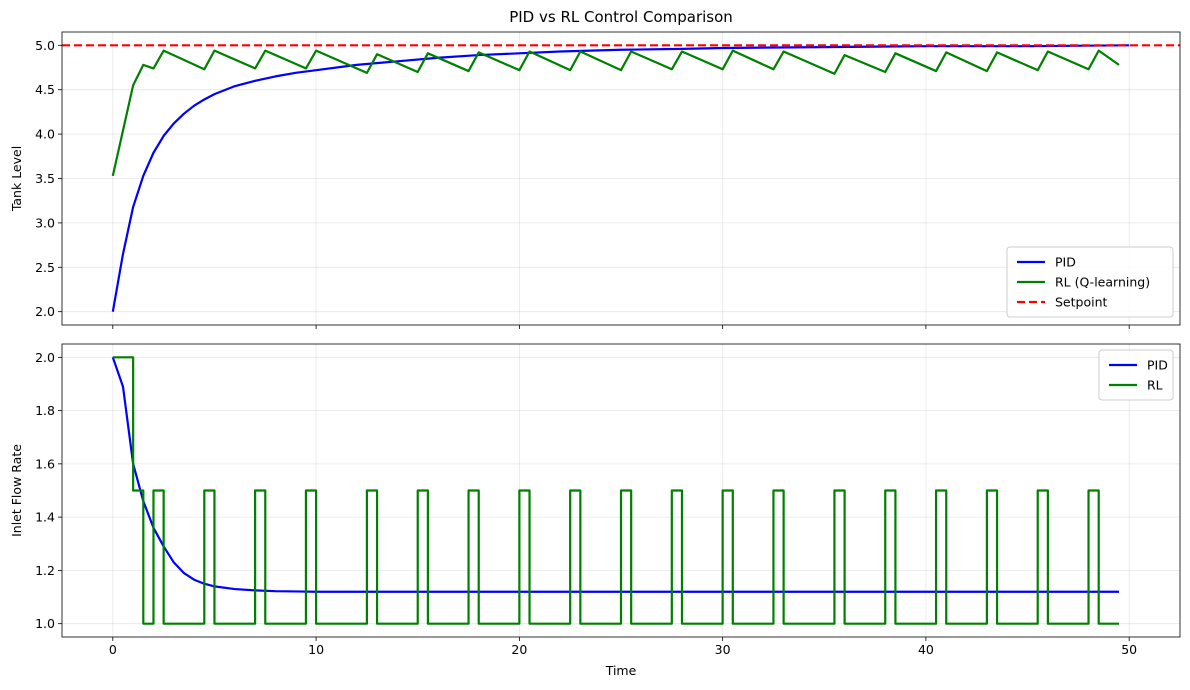 This screenshot has height=690, width=1190. Describe the element at coordinates (926, 649) in the screenshot. I see `x-tick-label: 40` at that location.